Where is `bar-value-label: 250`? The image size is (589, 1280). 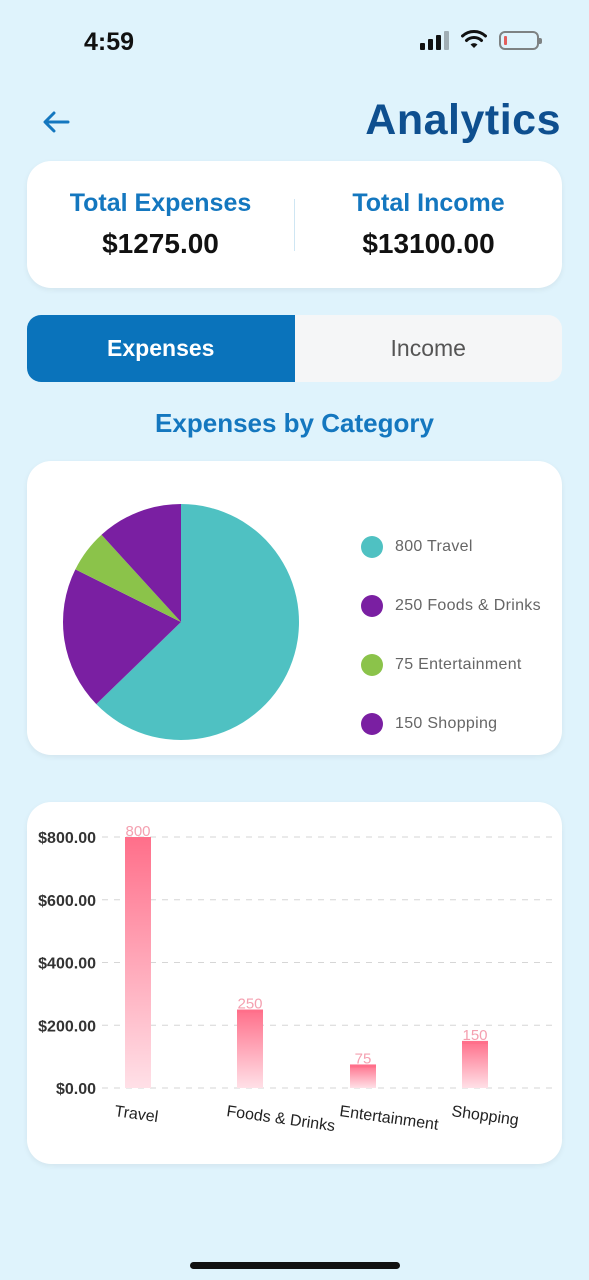 bar-value-label: 250 is located at coordinates (249, 1004).